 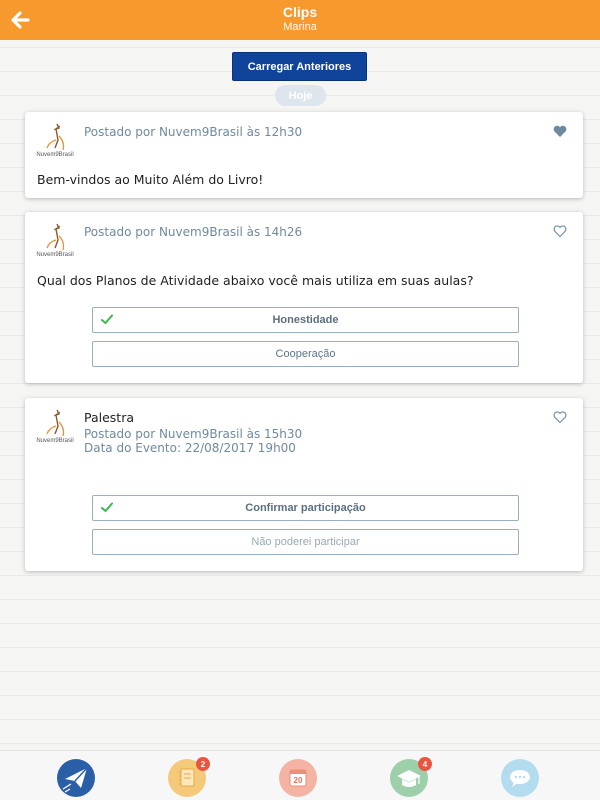 What do you see at coordinates (300, 95) in the screenshot?
I see `date-separator: Hoje` at bounding box center [300, 95].